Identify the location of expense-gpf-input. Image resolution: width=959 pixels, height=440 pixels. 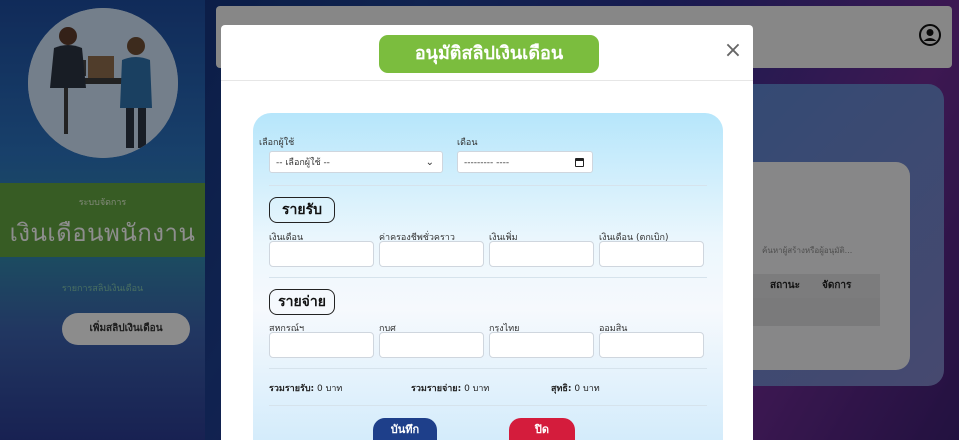
(431, 345).